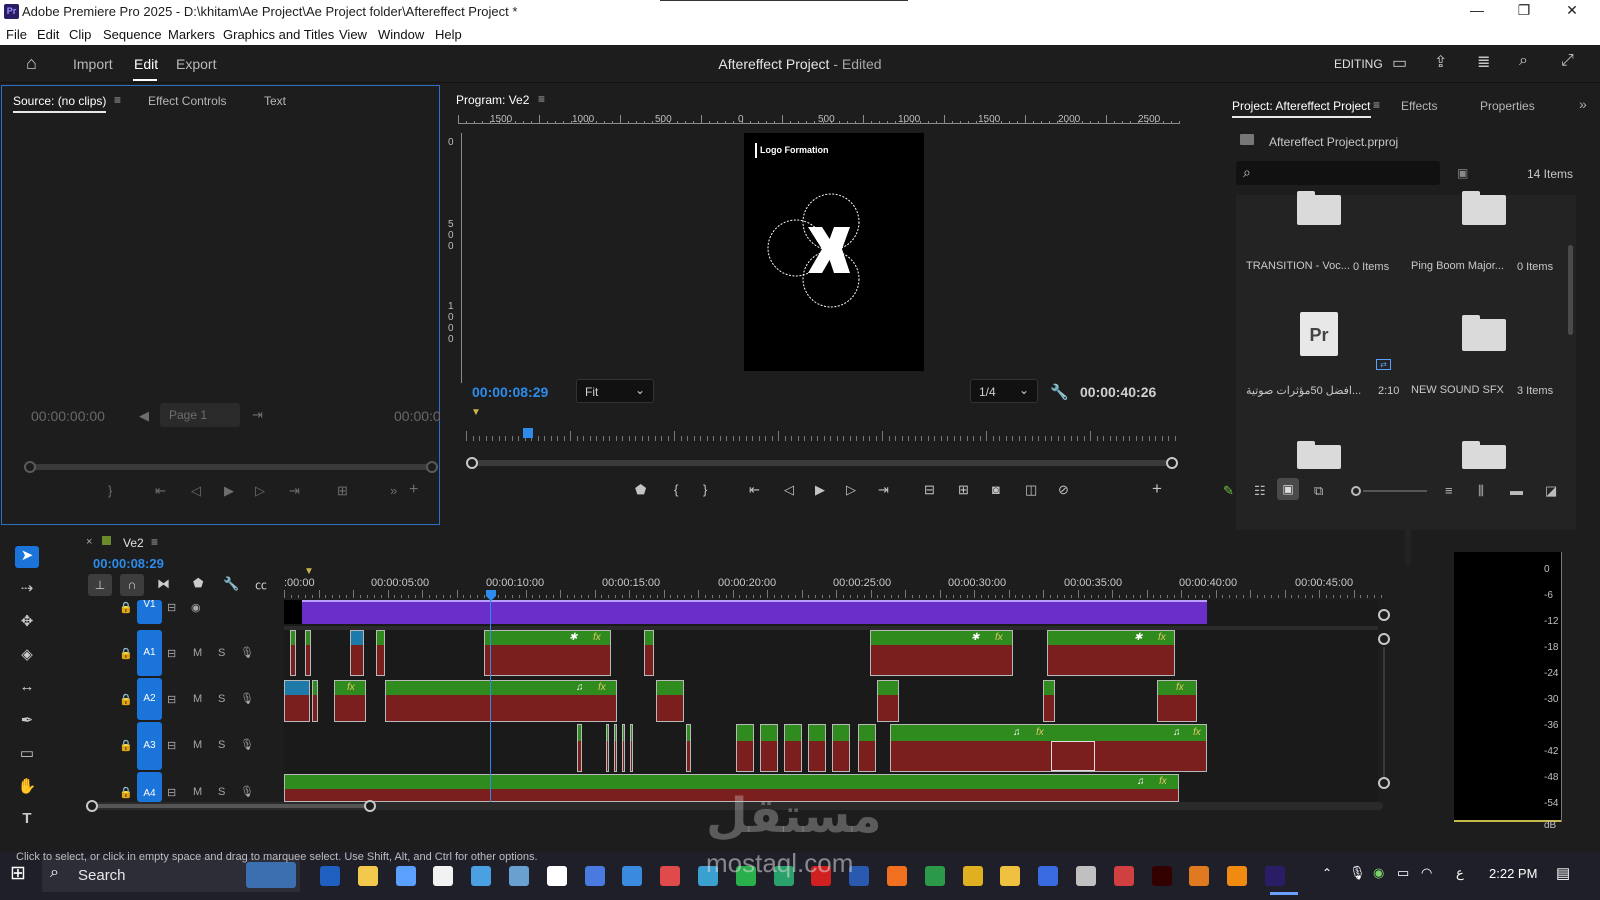  Describe the element at coordinates (1483, 62) in the screenshot. I see `quick-export-icon: ≣` at that location.